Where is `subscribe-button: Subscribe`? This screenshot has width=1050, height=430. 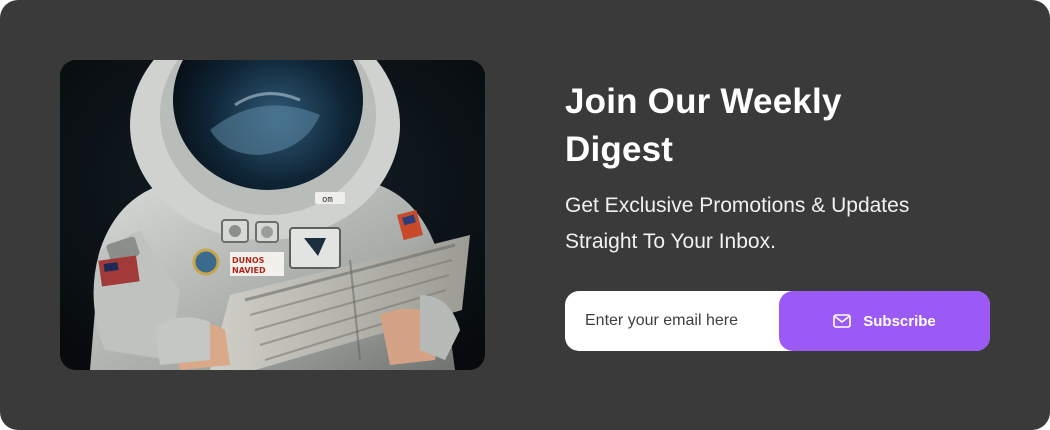 subscribe-button: Subscribe is located at coordinates (884, 321).